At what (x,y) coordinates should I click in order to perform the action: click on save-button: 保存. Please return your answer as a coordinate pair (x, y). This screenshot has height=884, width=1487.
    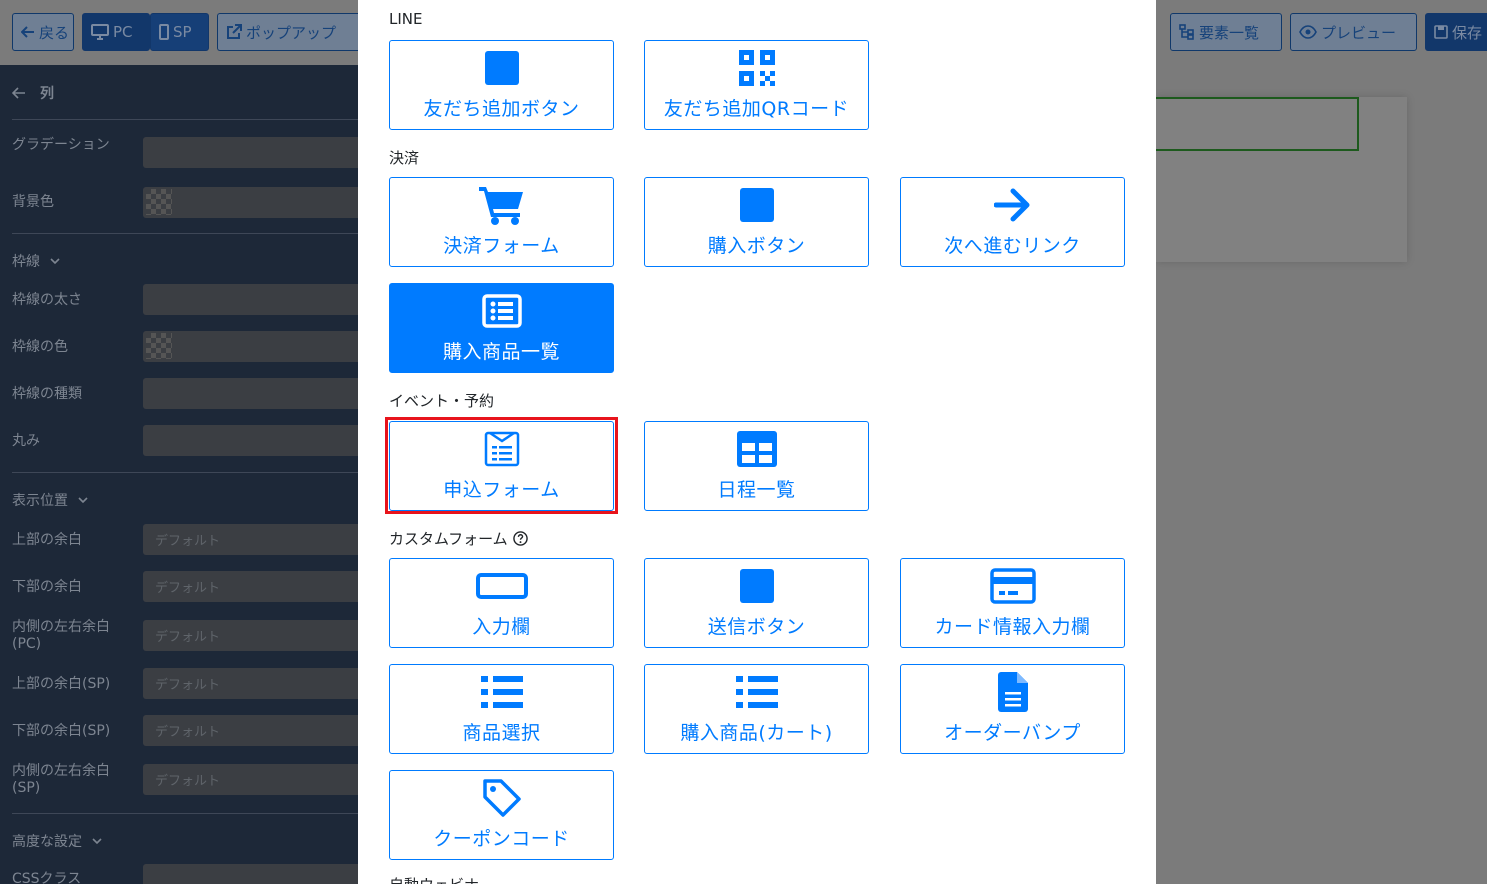
    Looking at the image, I should click on (1456, 32).